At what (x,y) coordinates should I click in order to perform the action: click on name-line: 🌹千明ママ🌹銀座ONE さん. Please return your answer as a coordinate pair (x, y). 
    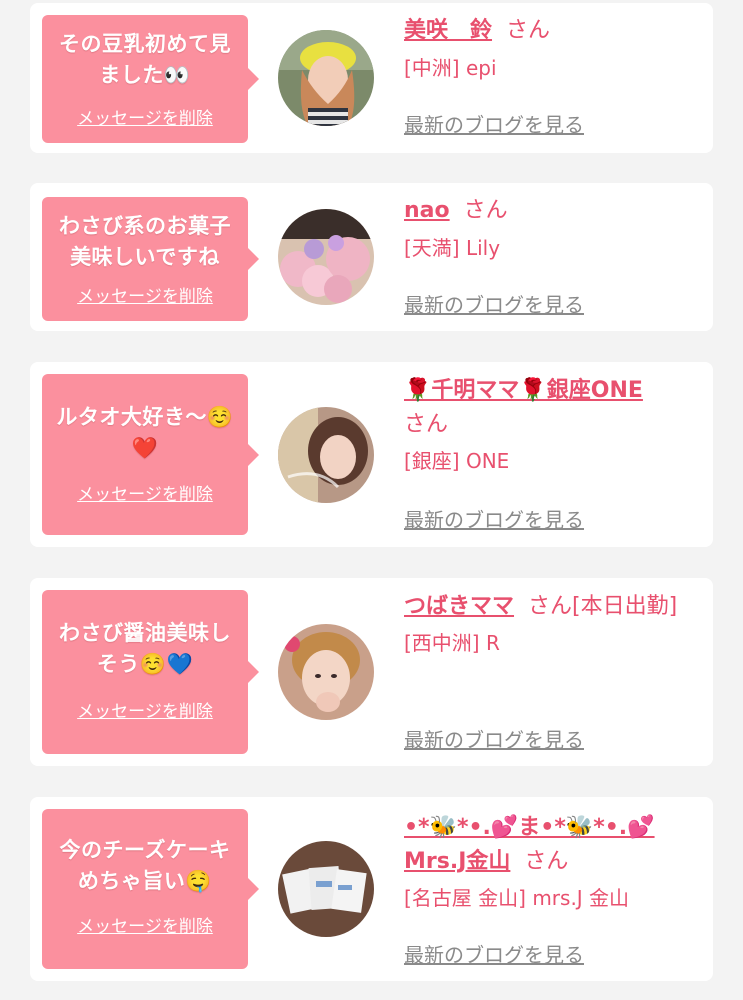
    Looking at the image, I should click on (551, 408).